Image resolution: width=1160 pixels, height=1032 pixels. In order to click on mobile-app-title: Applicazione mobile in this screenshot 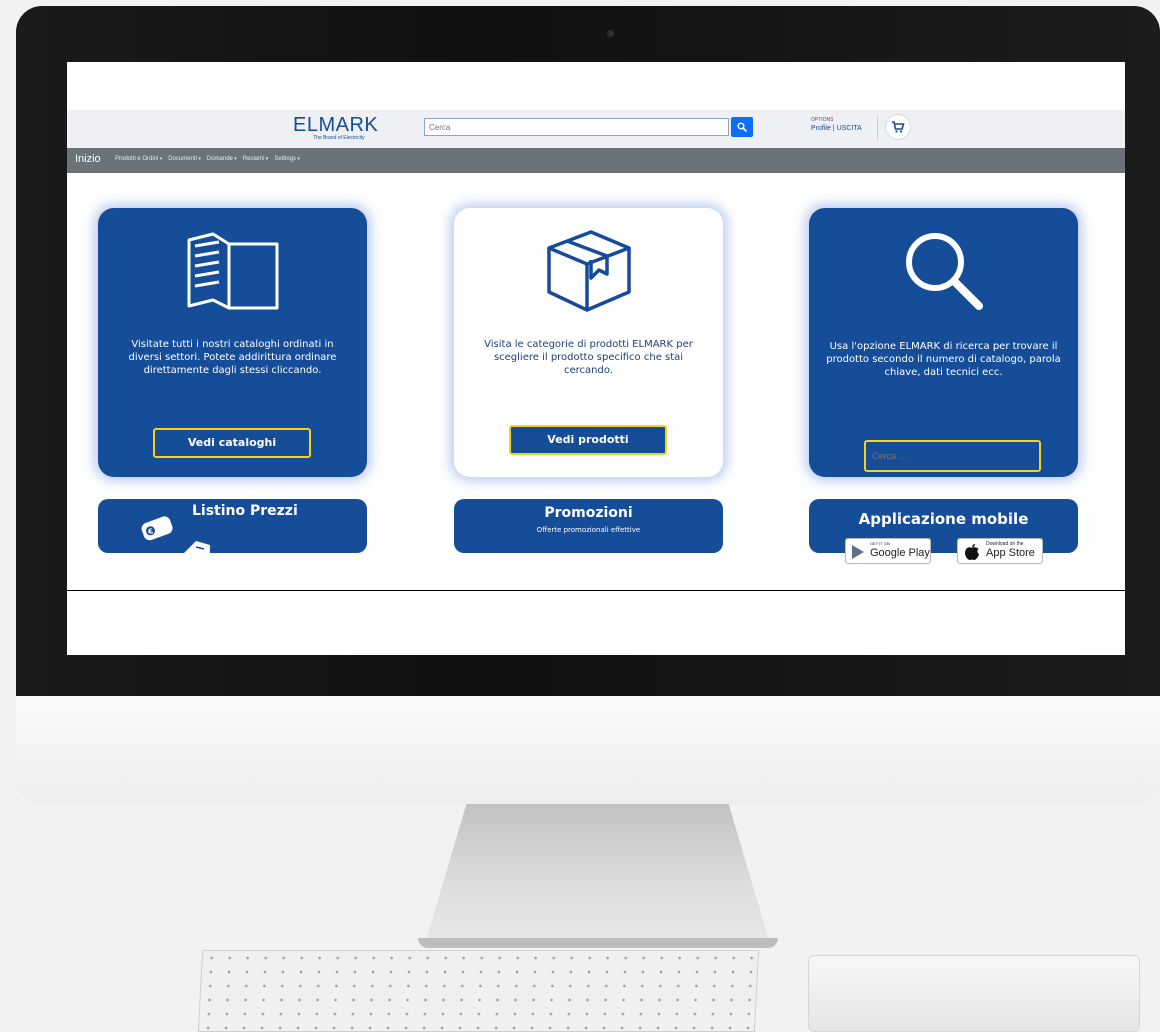, I will do `click(943, 519)`.